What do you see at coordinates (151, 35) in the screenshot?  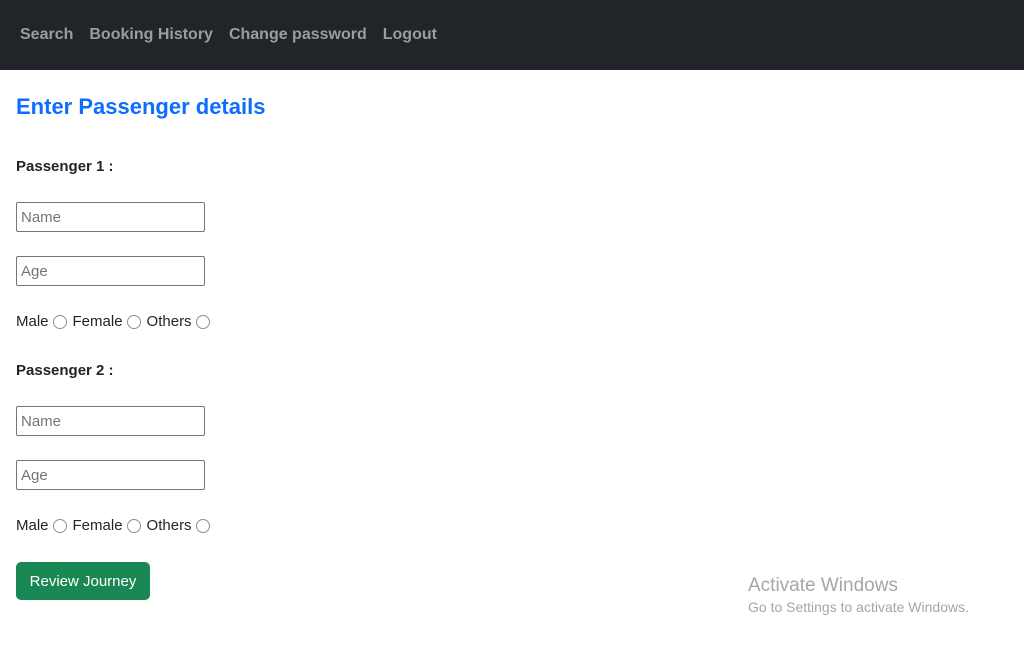 I see `nav-booking-history-link: Booking History` at bounding box center [151, 35].